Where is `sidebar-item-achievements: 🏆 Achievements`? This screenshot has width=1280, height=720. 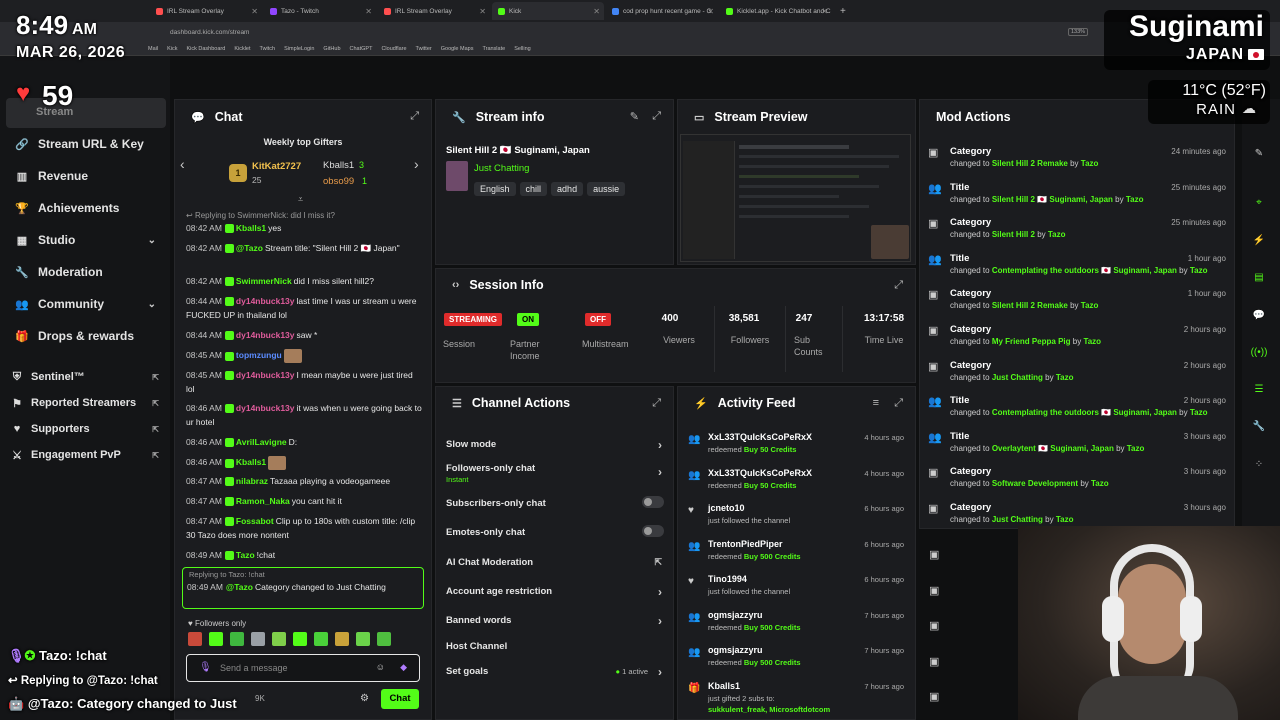 sidebar-item-achievements: 🏆 Achievements is located at coordinates (85, 208).